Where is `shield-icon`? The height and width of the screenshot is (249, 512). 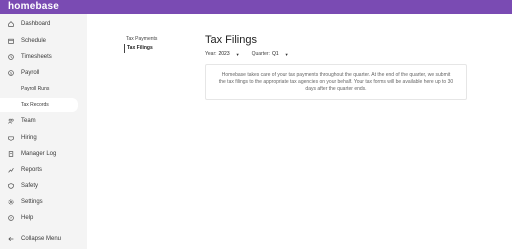
shield-icon is located at coordinates (11, 186).